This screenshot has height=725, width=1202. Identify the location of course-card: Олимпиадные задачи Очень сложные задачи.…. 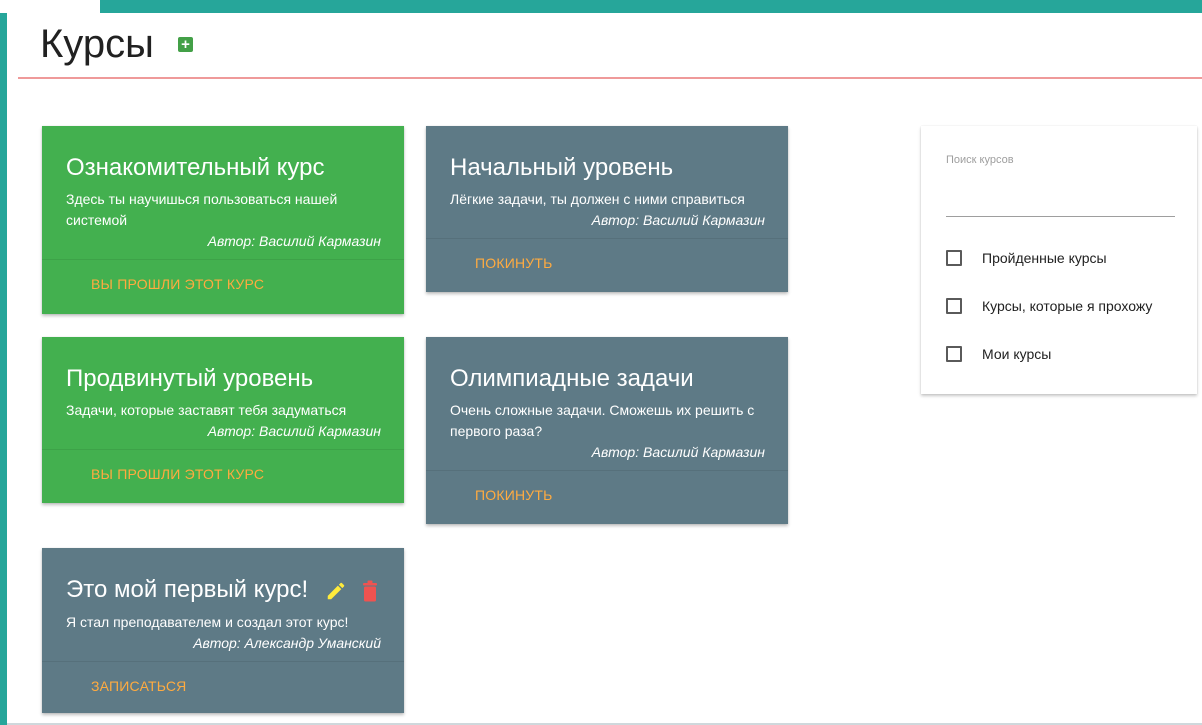
(607, 430).